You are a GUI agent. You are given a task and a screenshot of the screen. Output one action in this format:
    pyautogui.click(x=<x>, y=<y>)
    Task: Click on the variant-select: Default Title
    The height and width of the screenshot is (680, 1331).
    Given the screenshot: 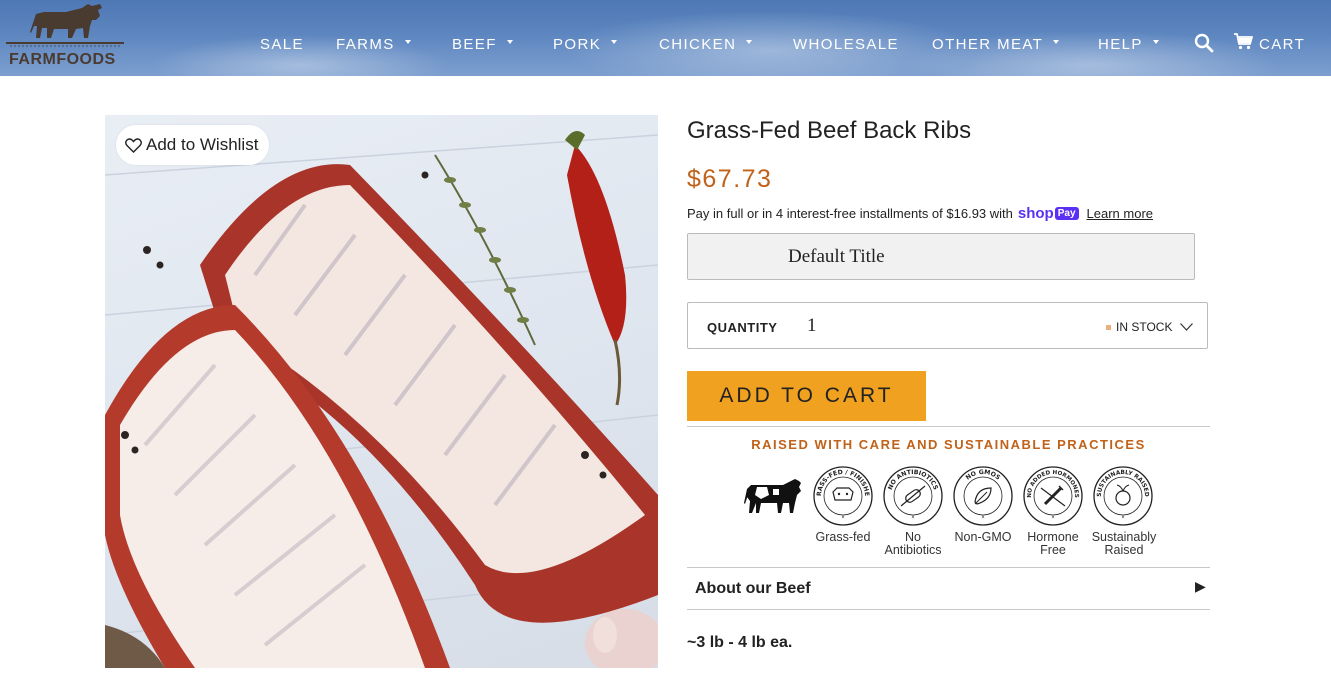 What is the action you would take?
    pyautogui.click(x=941, y=256)
    